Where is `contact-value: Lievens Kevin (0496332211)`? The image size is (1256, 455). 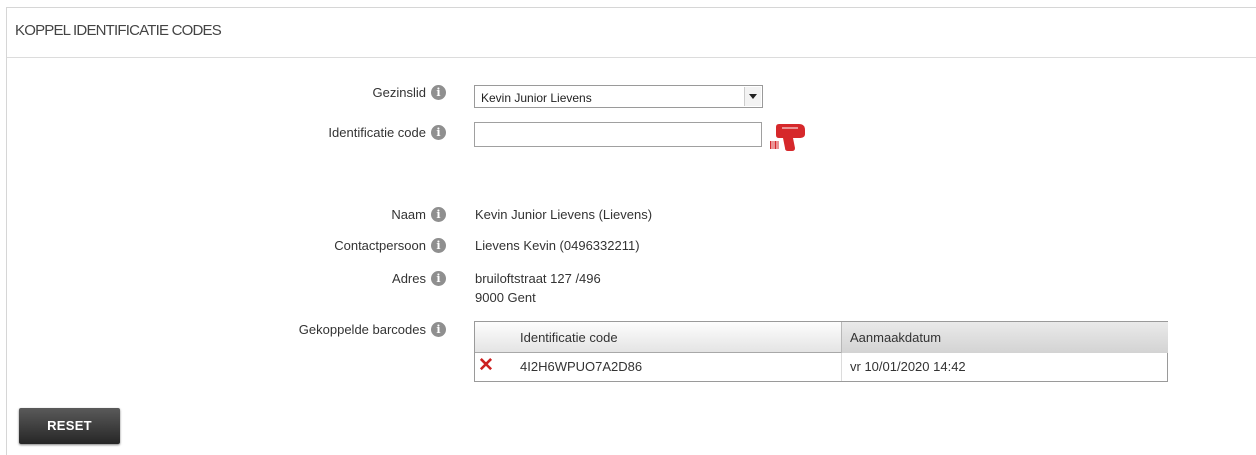
contact-value: Lievens Kevin (0496332211) is located at coordinates (557, 245).